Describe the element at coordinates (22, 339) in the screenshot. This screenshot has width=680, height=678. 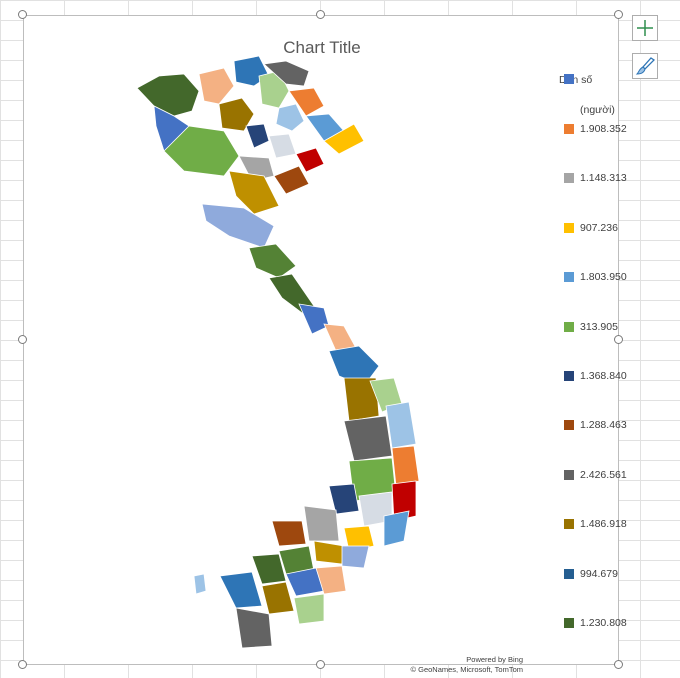
I see `resize-handle-left` at that location.